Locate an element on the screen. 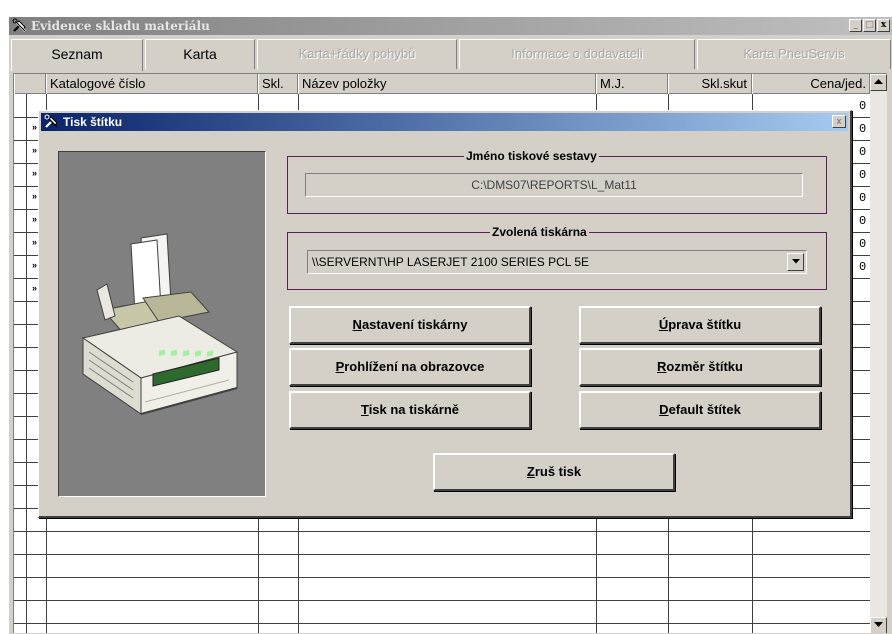 The height and width of the screenshot is (634, 892). arrow-up-icon is located at coordinates (878, 81).